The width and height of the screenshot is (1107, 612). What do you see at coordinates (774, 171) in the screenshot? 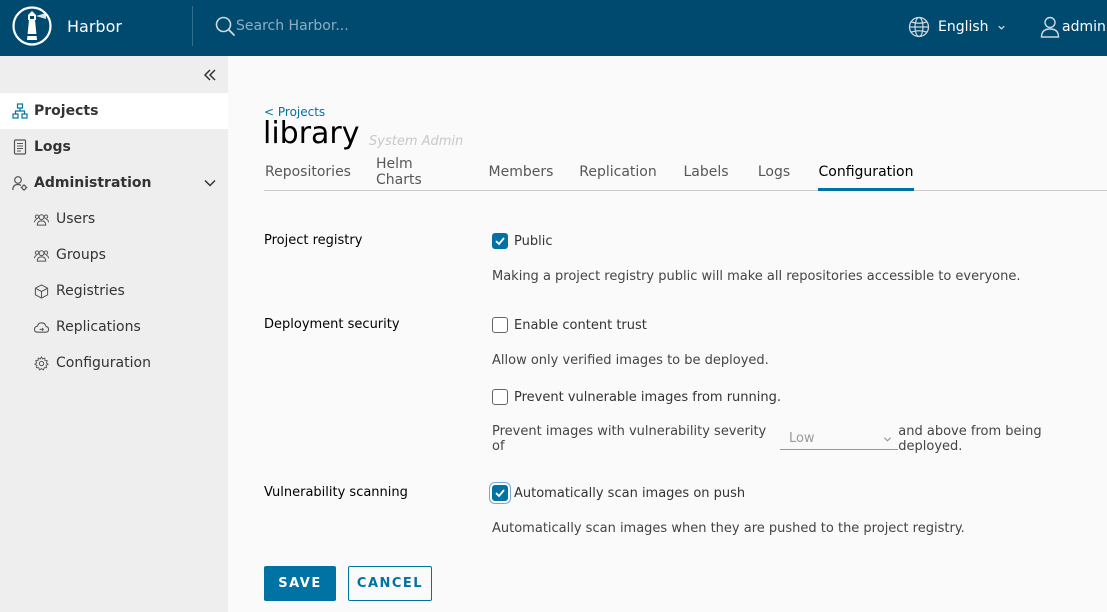
I see `tab-logs: Logs` at bounding box center [774, 171].